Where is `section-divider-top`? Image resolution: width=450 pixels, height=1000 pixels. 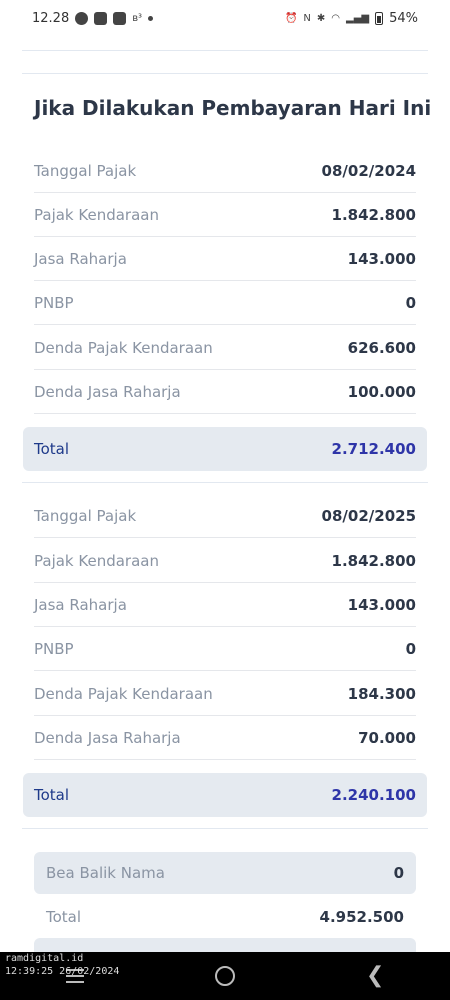 section-divider-top is located at coordinates (225, 73).